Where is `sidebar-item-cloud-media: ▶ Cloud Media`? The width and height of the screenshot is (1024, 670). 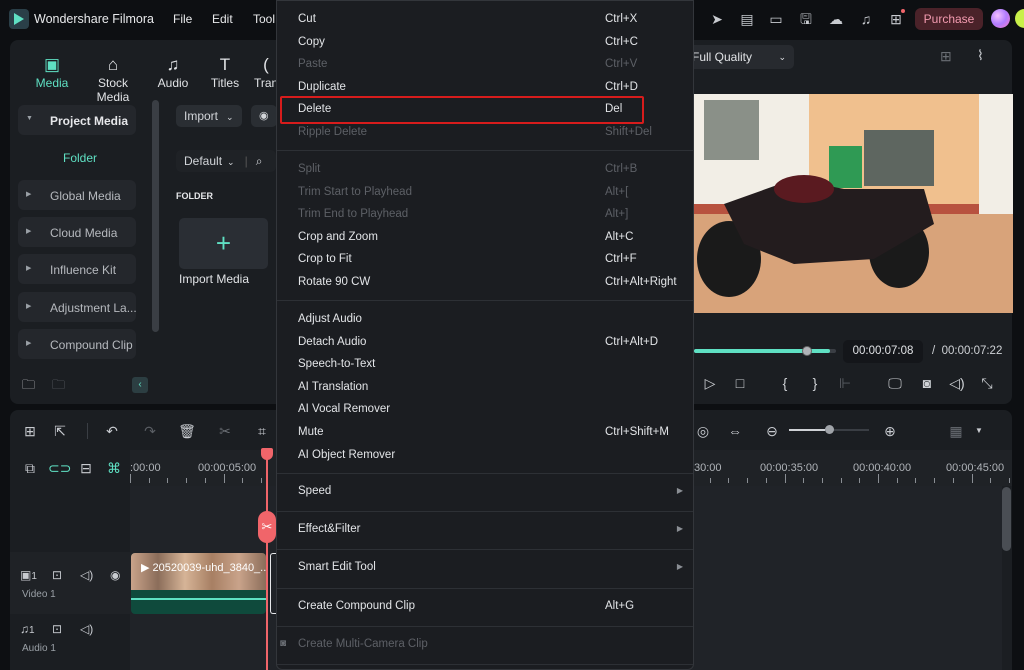 sidebar-item-cloud-media: ▶ Cloud Media is located at coordinates (77, 232).